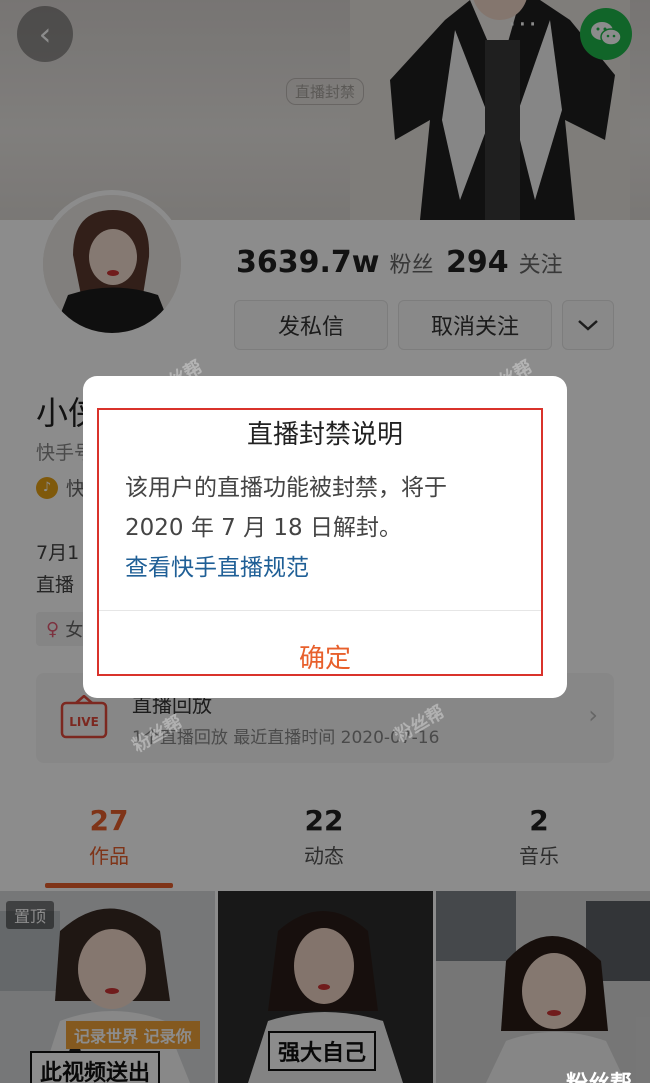  I want to click on dialog-message-line-1: 该用户的直播功能被封禁，将于, so click(286, 488).